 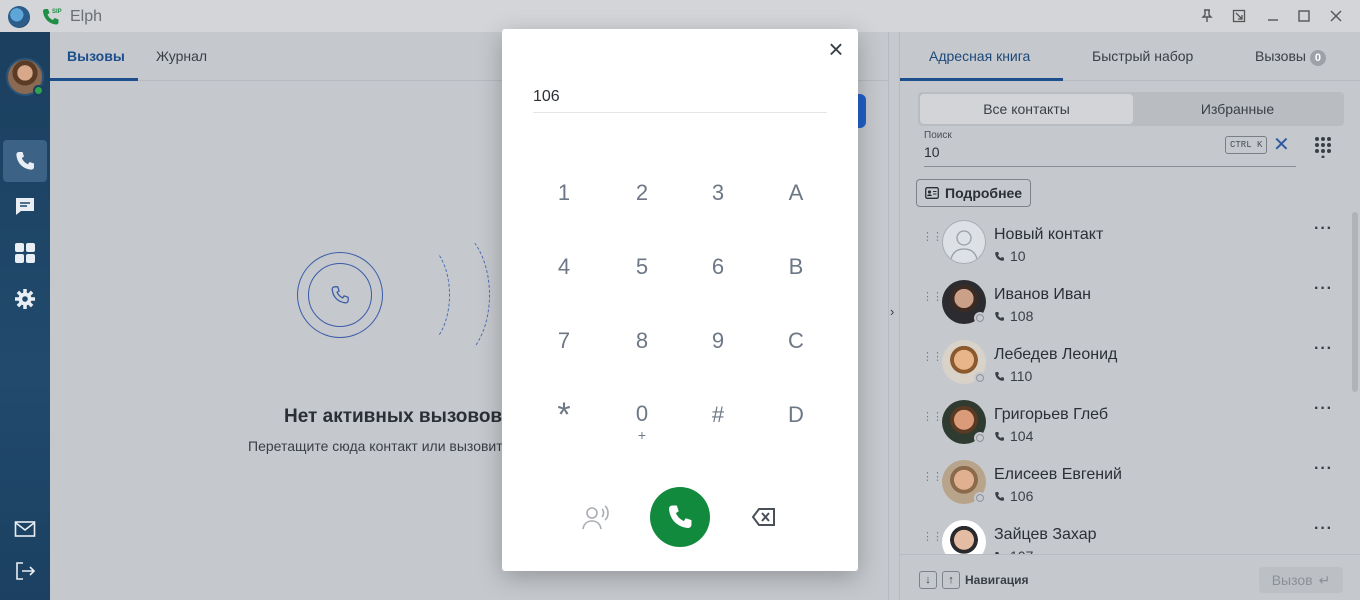 I want to click on dialpad-key: 0 +, so click(x=642, y=421).